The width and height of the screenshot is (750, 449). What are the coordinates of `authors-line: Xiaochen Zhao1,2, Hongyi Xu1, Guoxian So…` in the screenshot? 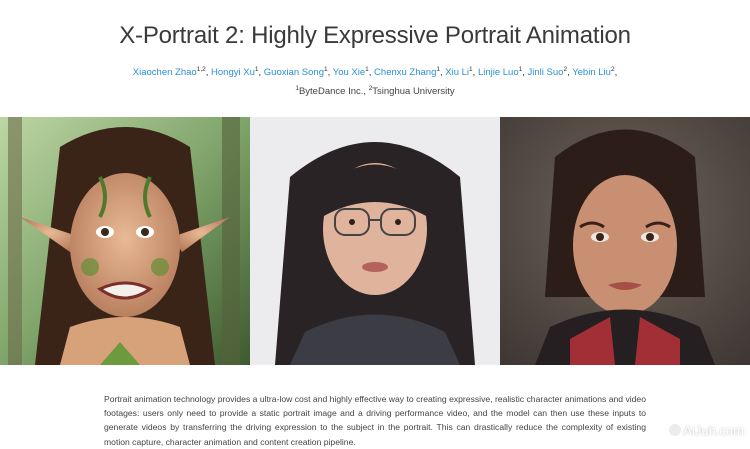 It's located at (375, 71).